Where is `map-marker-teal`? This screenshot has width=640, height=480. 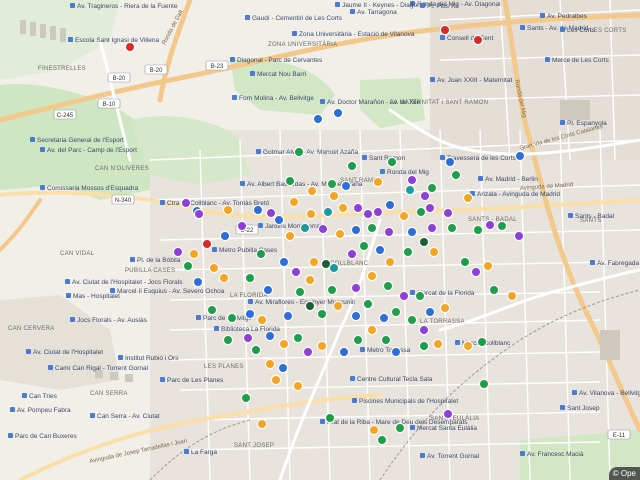
map-marker-teal is located at coordinates (410, 190).